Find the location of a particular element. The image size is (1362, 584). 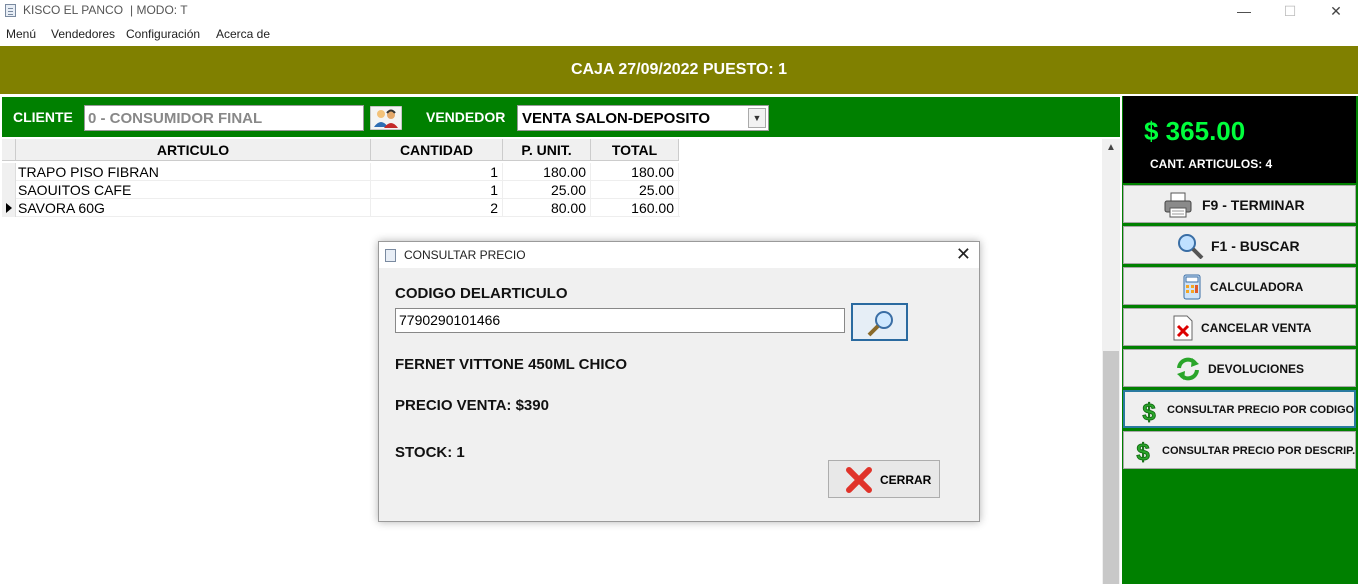

cell-articulo: SAVORA 60G is located at coordinates (194, 208).